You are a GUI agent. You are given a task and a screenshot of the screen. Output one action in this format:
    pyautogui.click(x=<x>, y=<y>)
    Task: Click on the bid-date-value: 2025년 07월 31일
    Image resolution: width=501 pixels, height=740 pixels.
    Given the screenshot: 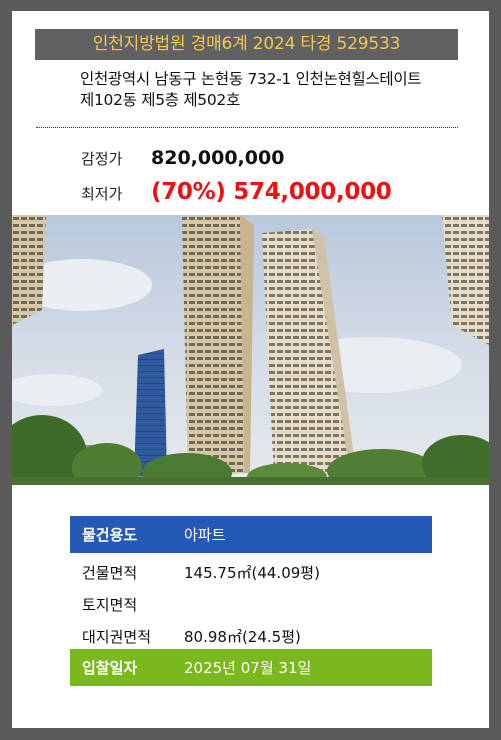 What is the action you would take?
    pyautogui.click(x=248, y=668)
    